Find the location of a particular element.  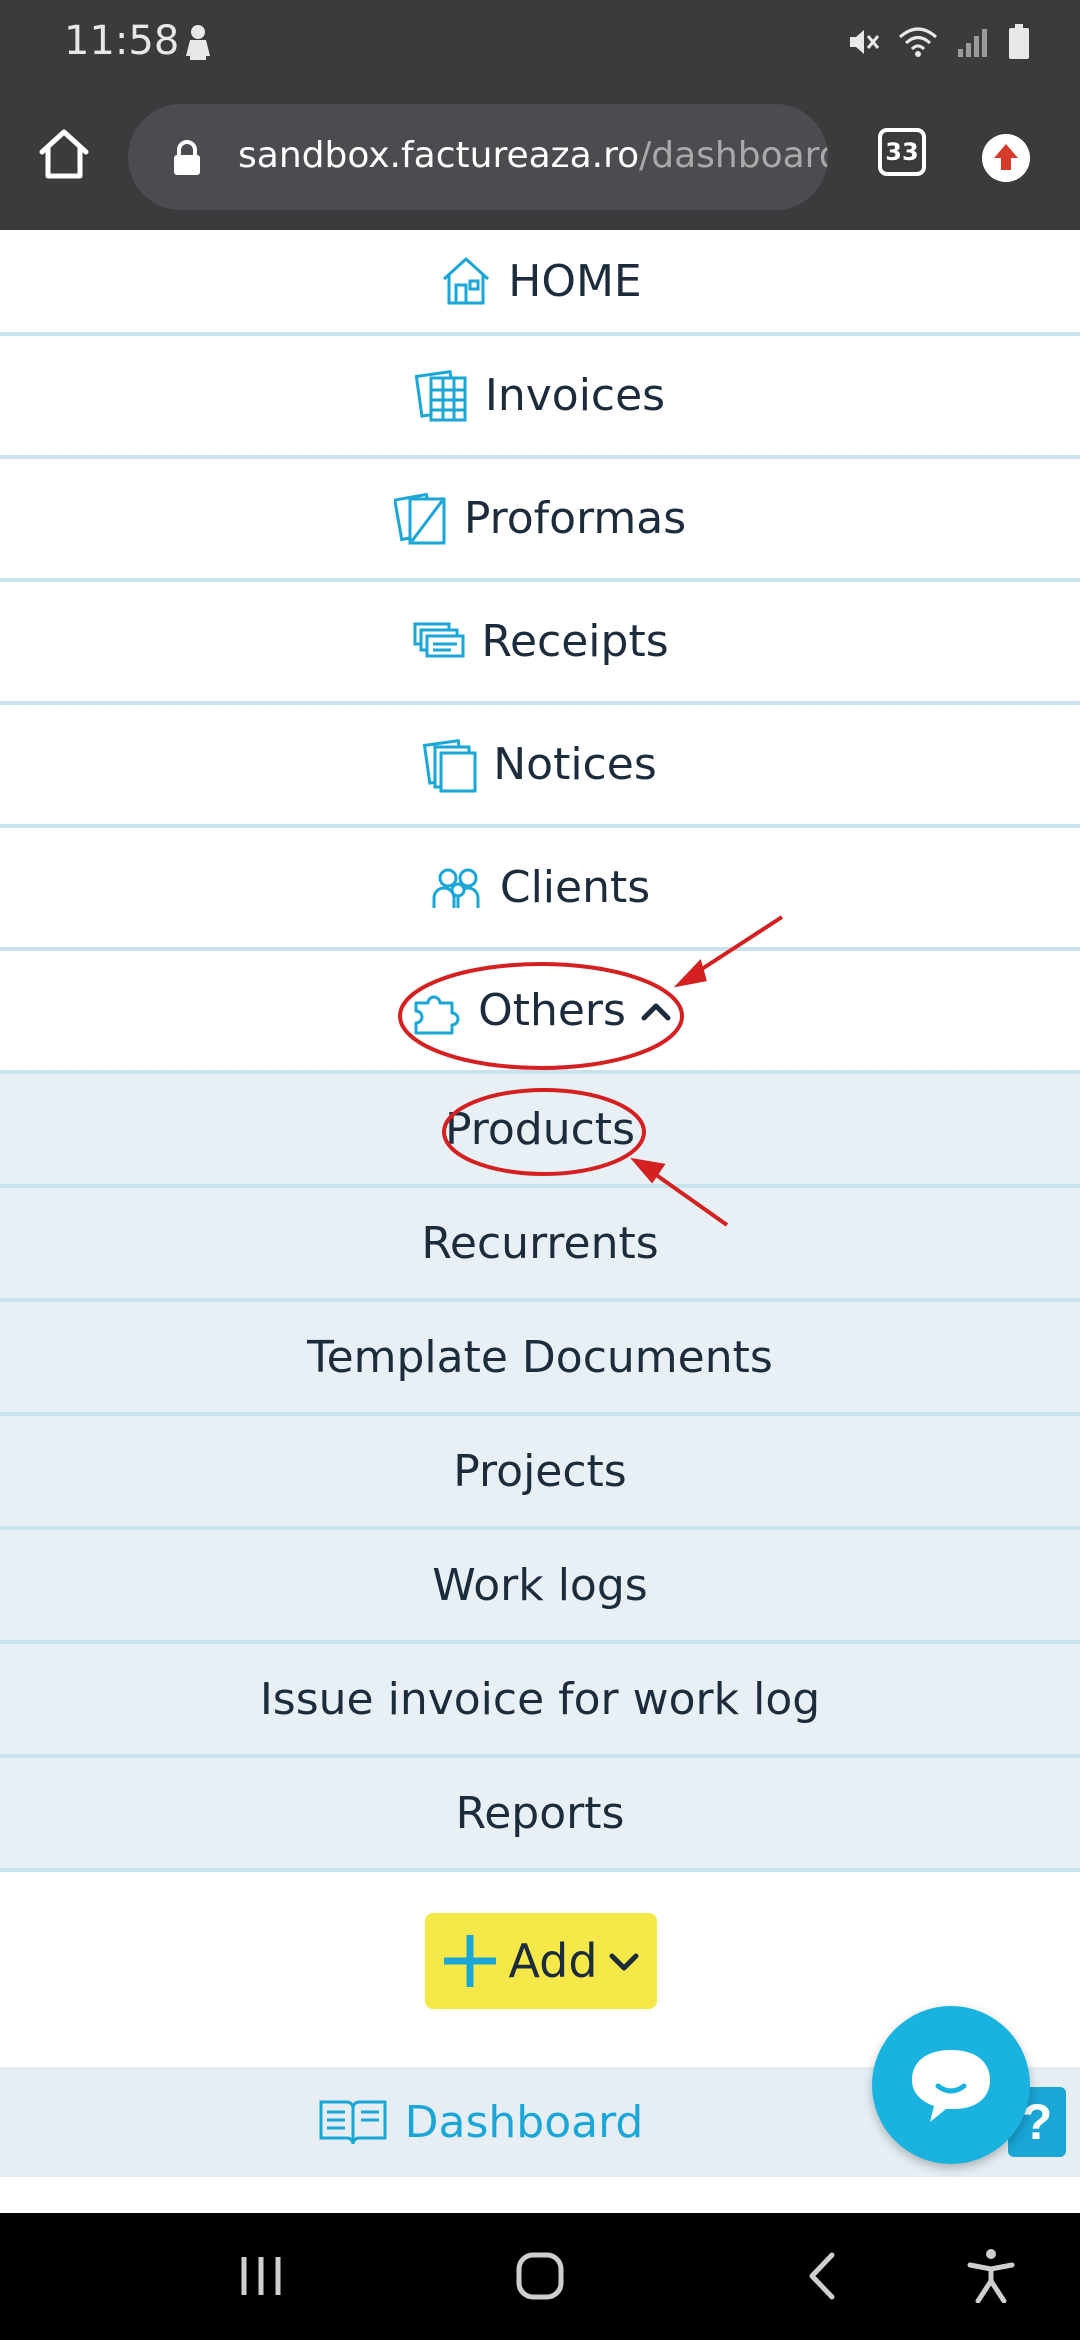

status-icons is located at coordinates (938, 42).